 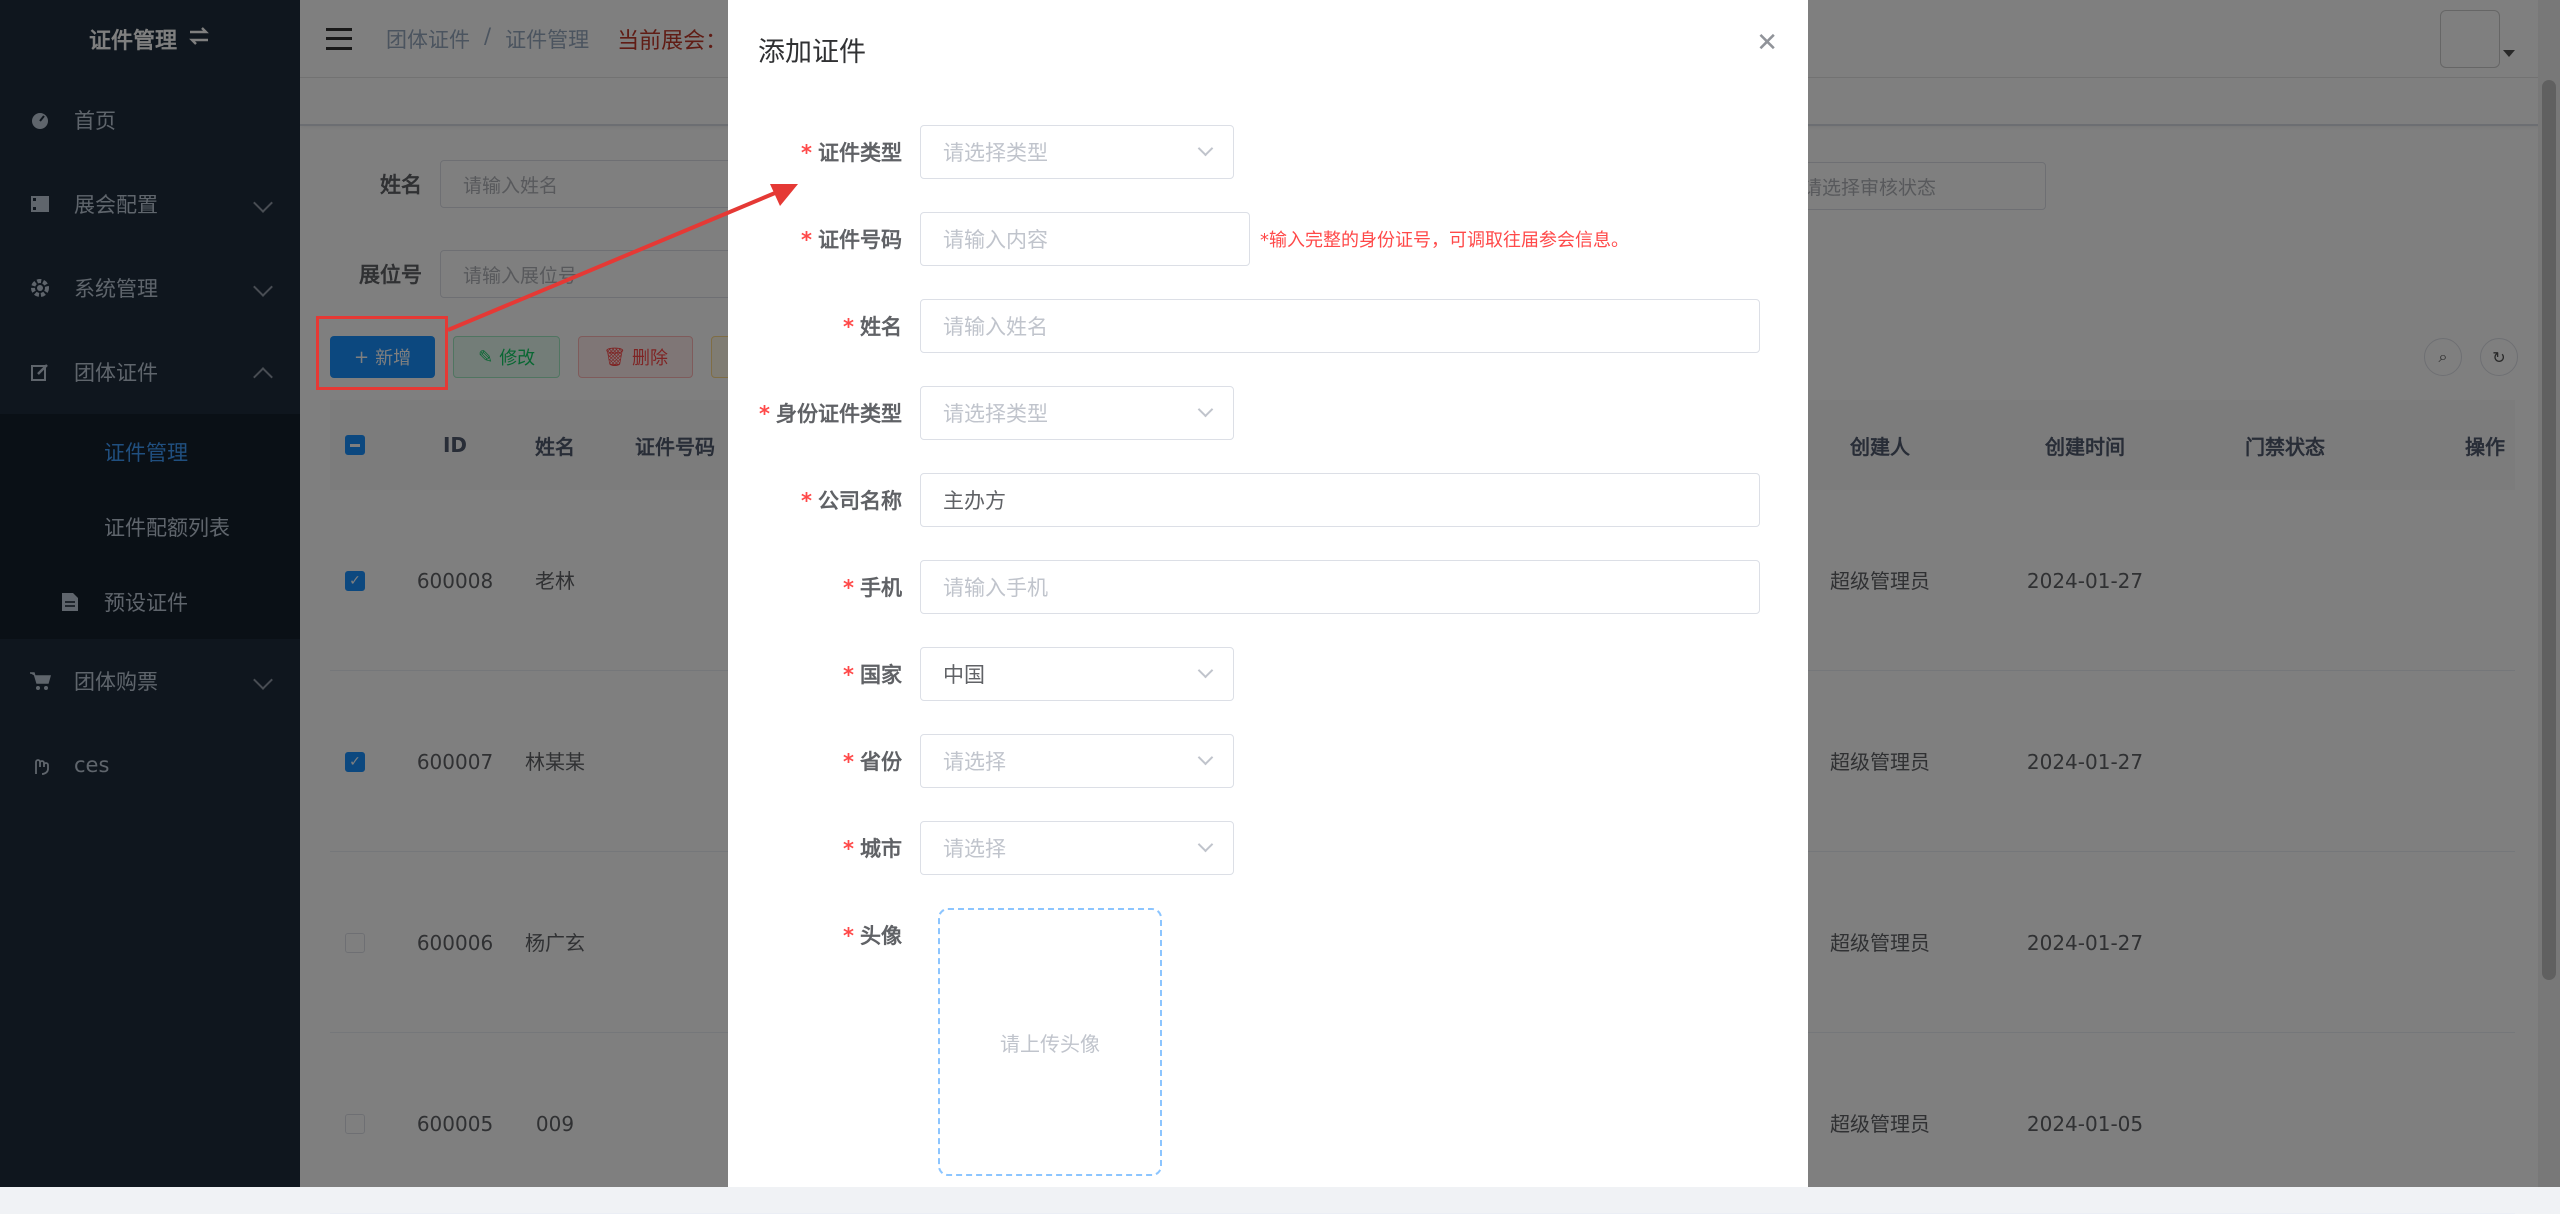 I want to click on cert-no-hint: *输入完整的身份证号，可调取往届参会信息。, so click(x=1444, y=240).